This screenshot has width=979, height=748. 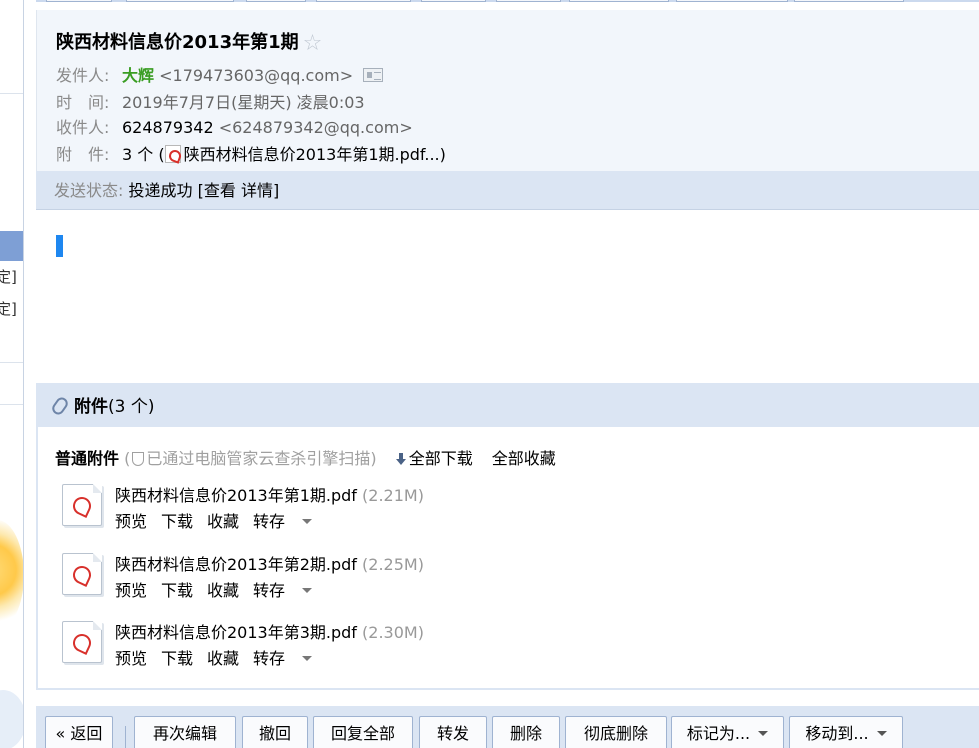 What do you see at coordinates (87, 458) in the screenshot?
I see `attachment-type-title: 普通附件` at bounding box center [87, 458].